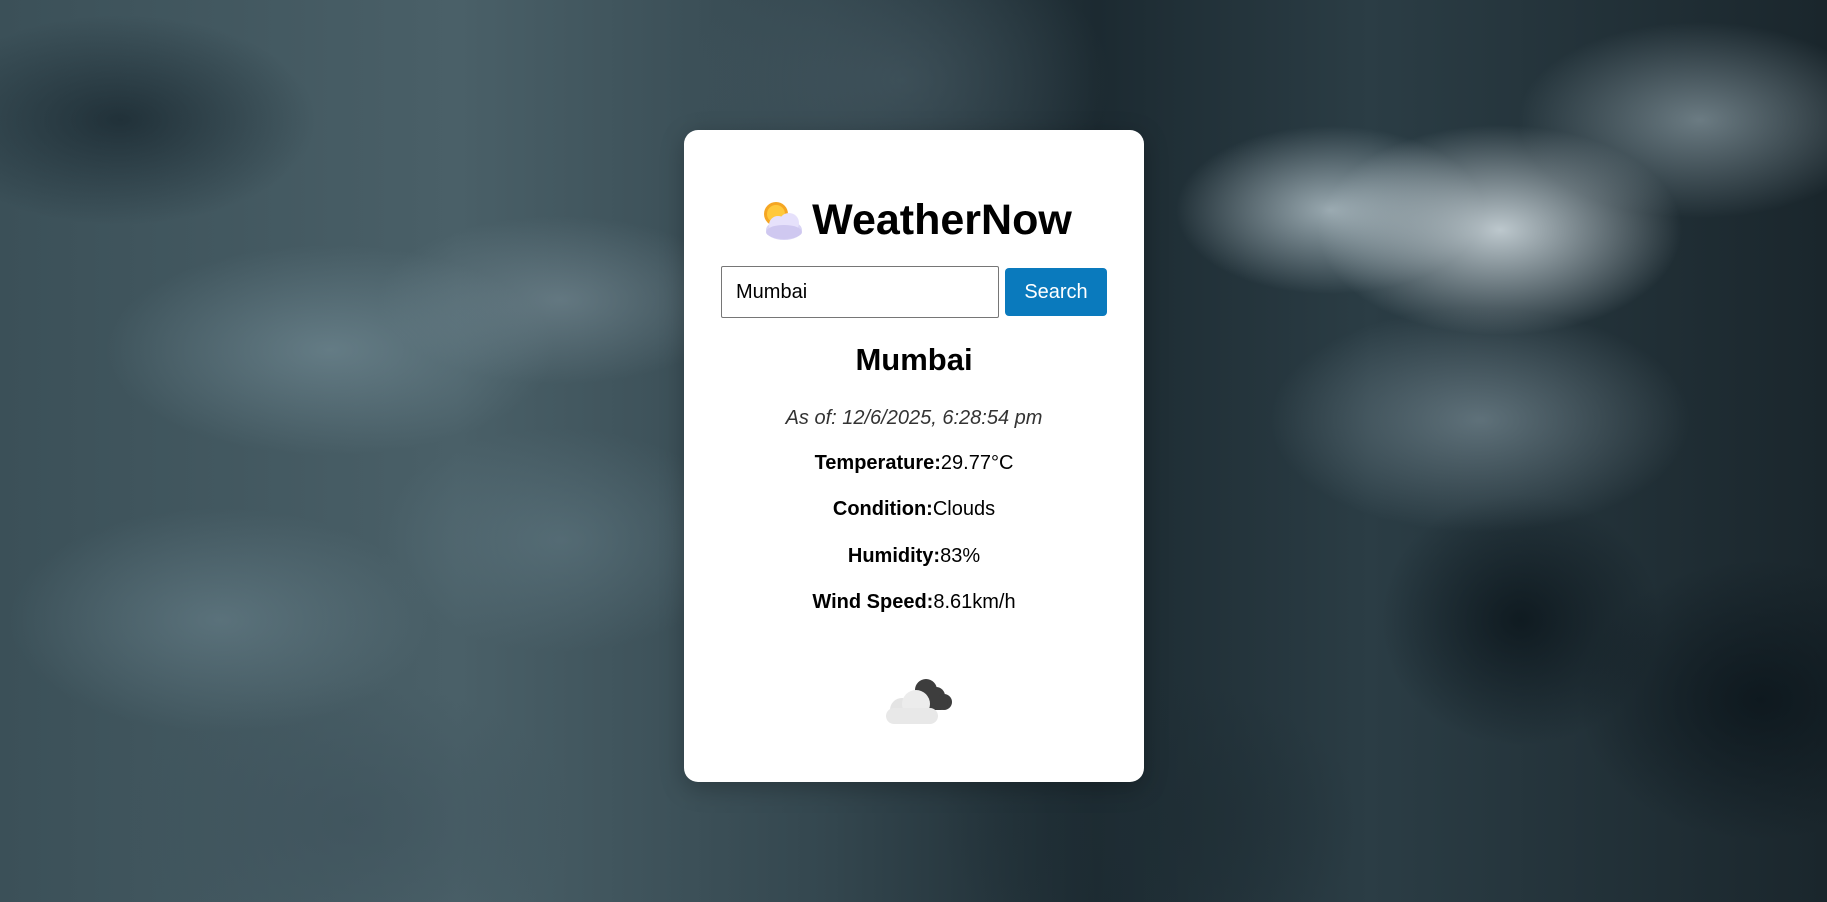  I want to click on humidity-row: Humidity:83%, so click(914, 556).